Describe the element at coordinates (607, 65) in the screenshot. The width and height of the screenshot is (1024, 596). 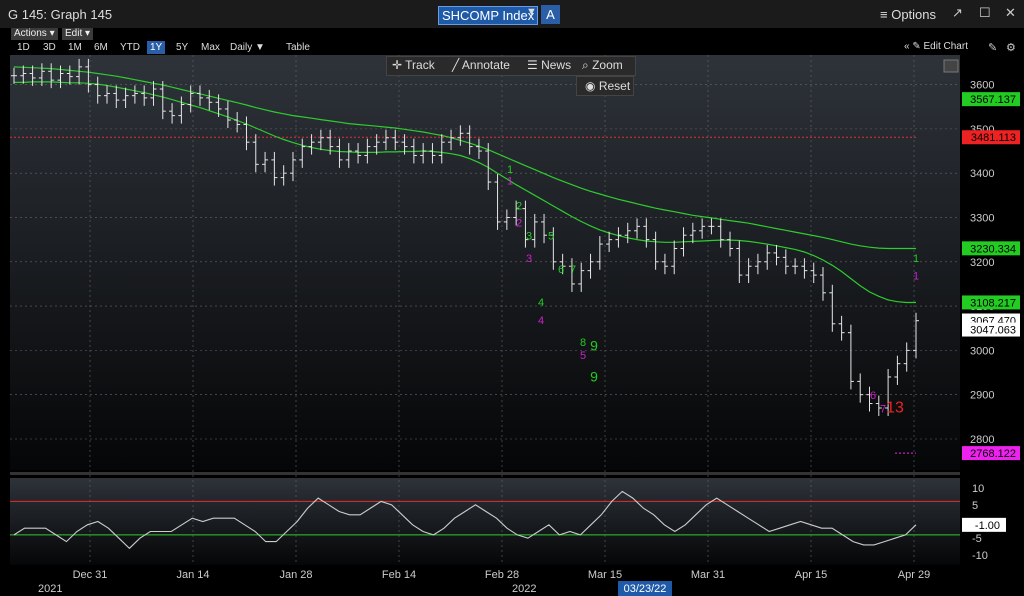
I see `zoom-label: Zoom` at that location.